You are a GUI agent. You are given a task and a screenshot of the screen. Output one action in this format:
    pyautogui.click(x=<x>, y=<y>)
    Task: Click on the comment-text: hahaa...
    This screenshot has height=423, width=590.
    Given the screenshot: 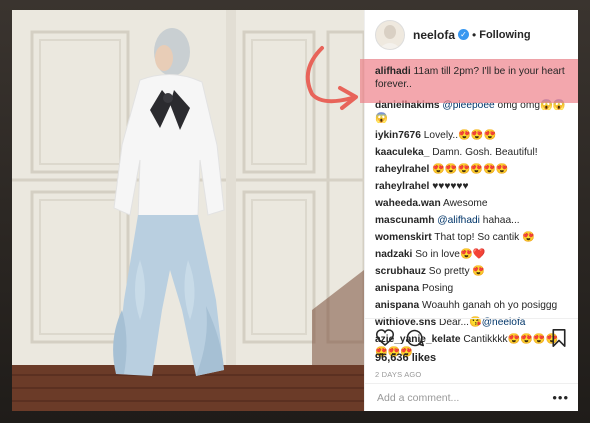 What is the action you would take?
    pyautogui.click(x=501, y=220)
    